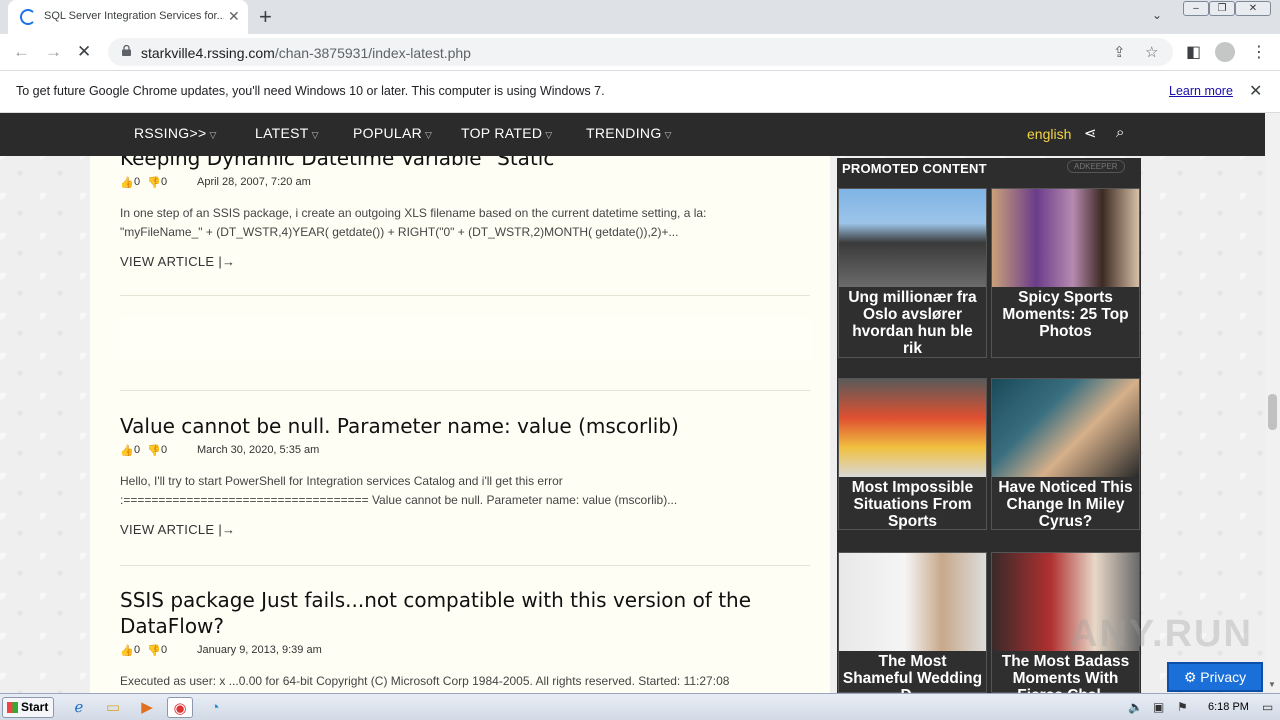 The height and width of the screenshot is (720, 1280). Describe the element at coordinates (254, 182) in the screenshot. I see `article-date: April 28, 2007, 7:20 am` at that location.